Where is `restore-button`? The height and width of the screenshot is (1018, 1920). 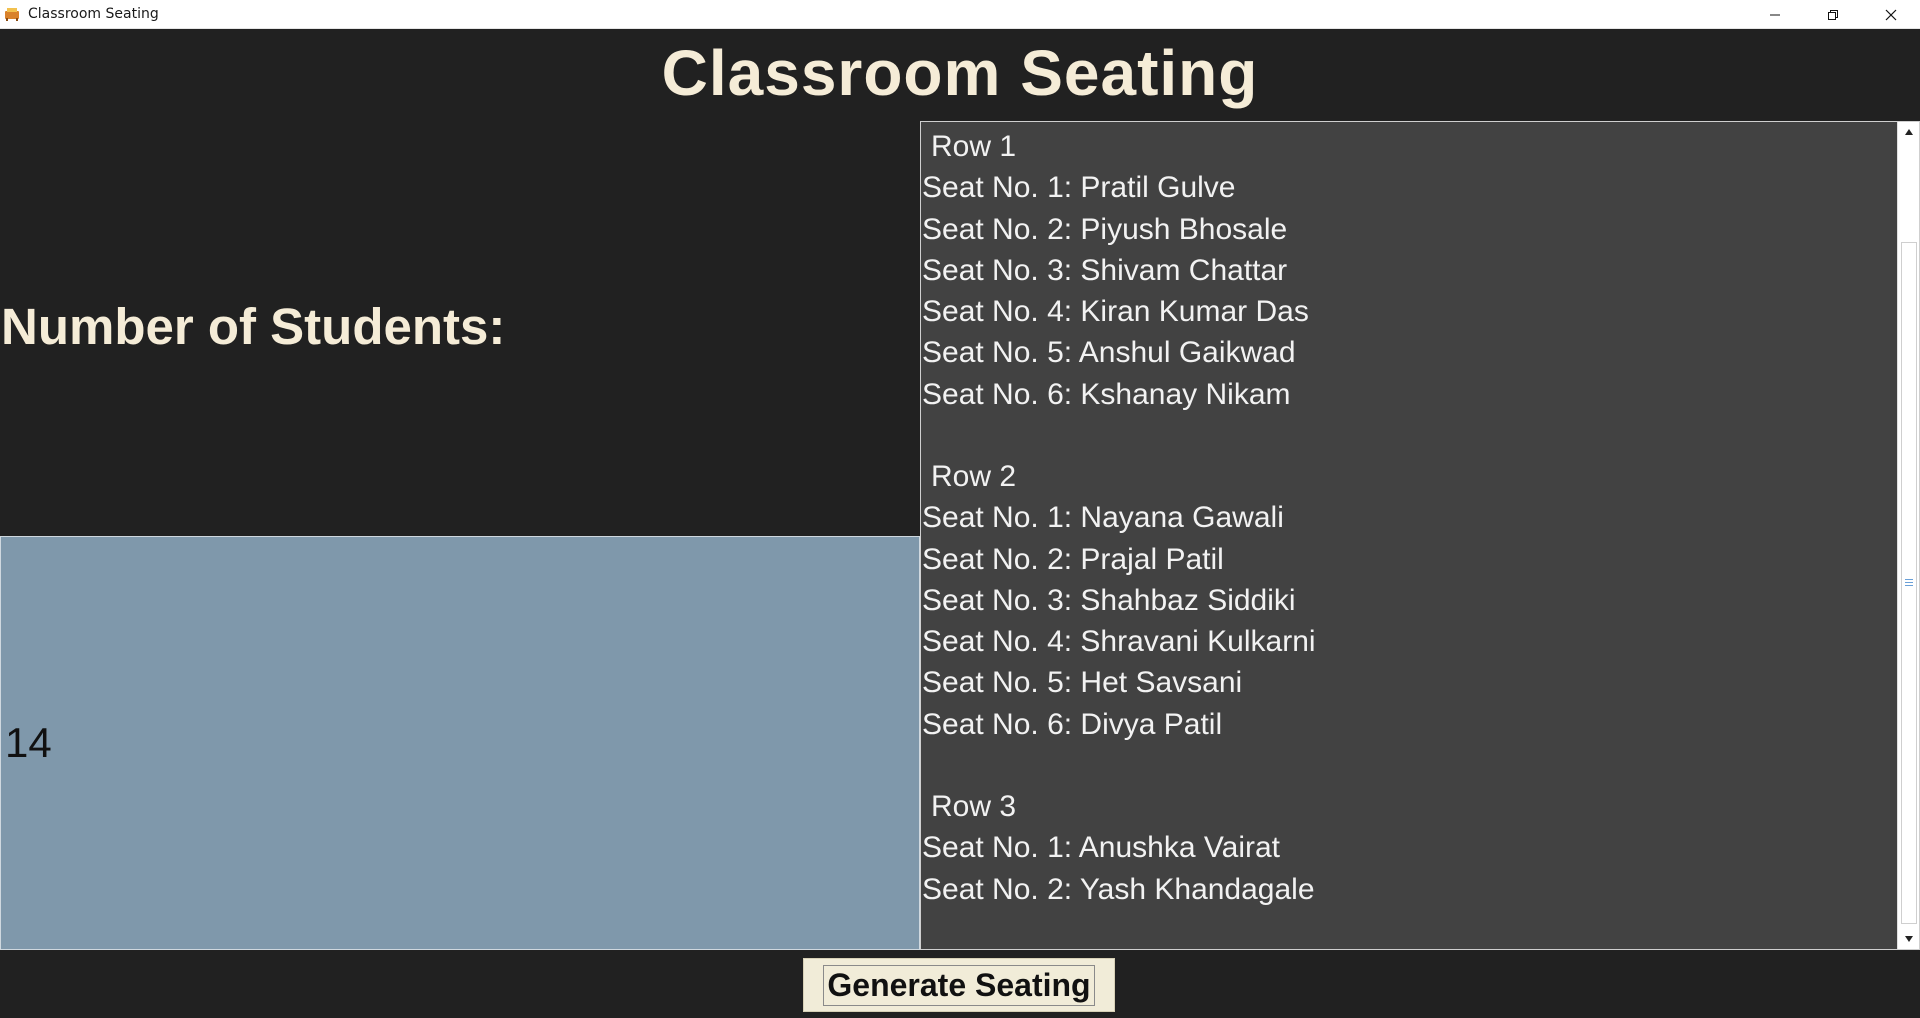 restore-button is located at coordinates (1833, 14).